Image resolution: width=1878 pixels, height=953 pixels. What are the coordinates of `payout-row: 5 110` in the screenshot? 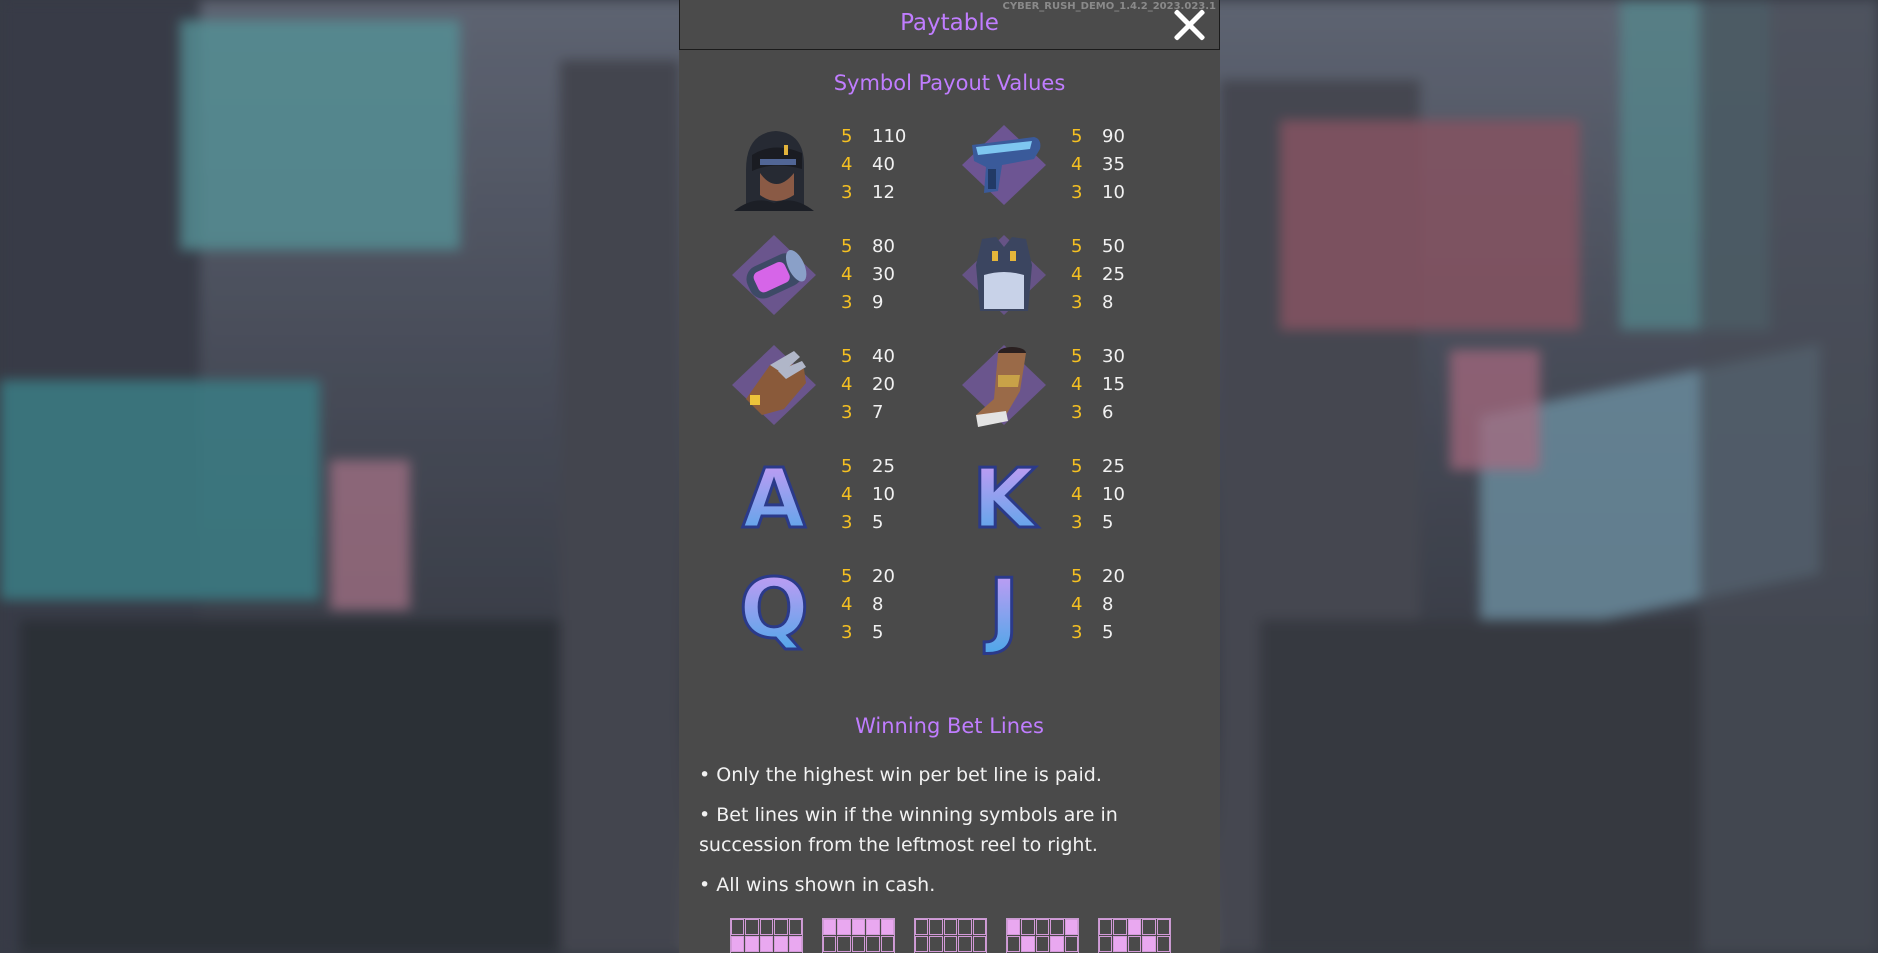 It's located at (874, 136).